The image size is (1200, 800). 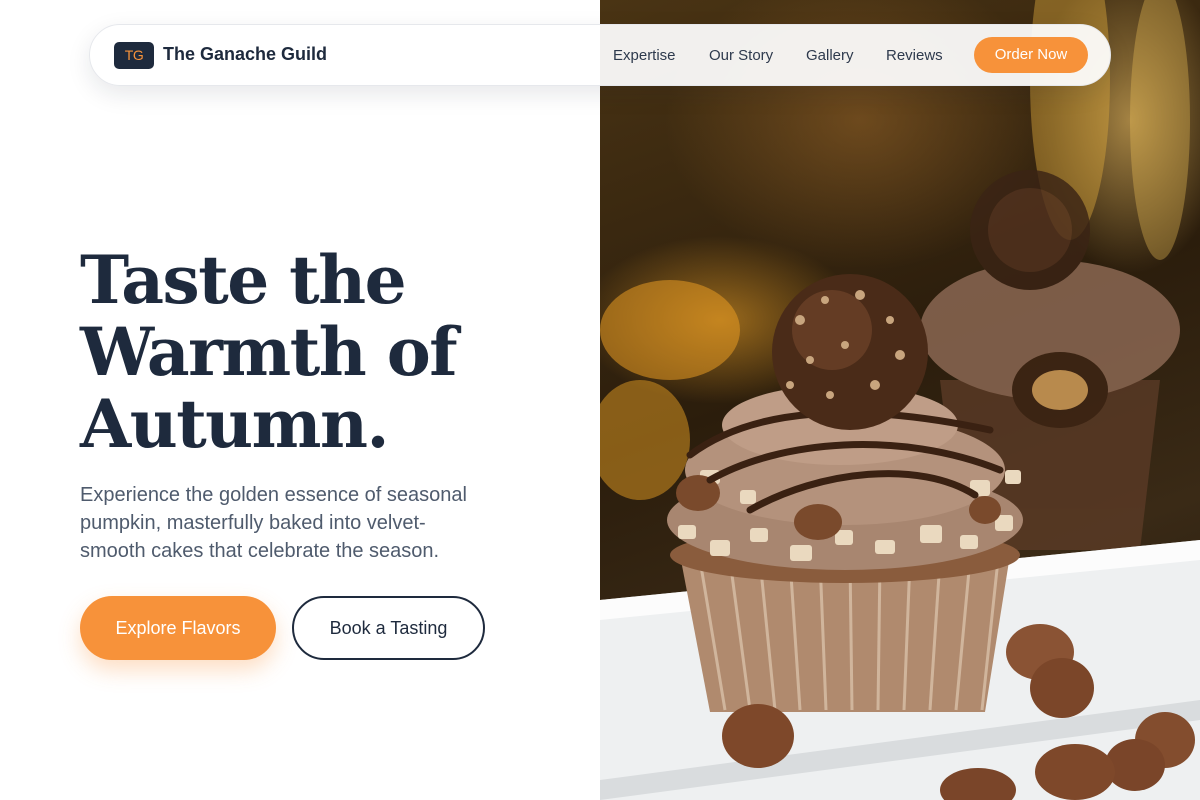 What do you see at coordinates (260, 551) in the screenshot?
I see `hero-description-line: smooth cakes that celebrate the season.` at bounding box center [260, 551].